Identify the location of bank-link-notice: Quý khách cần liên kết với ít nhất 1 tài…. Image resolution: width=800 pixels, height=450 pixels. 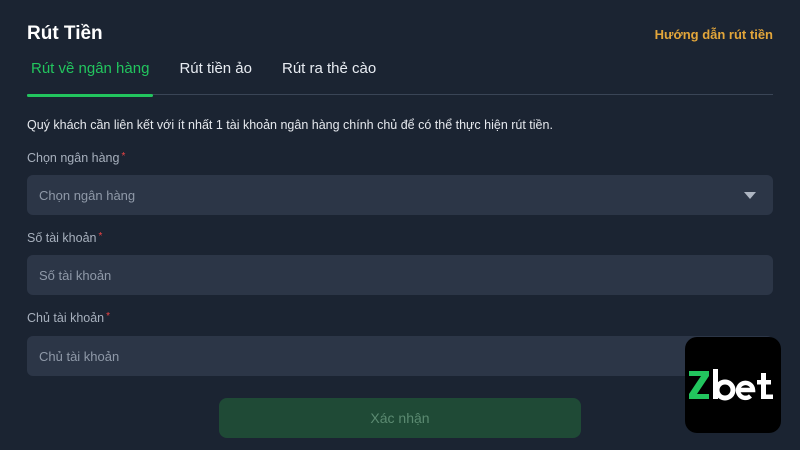
(290, 125).